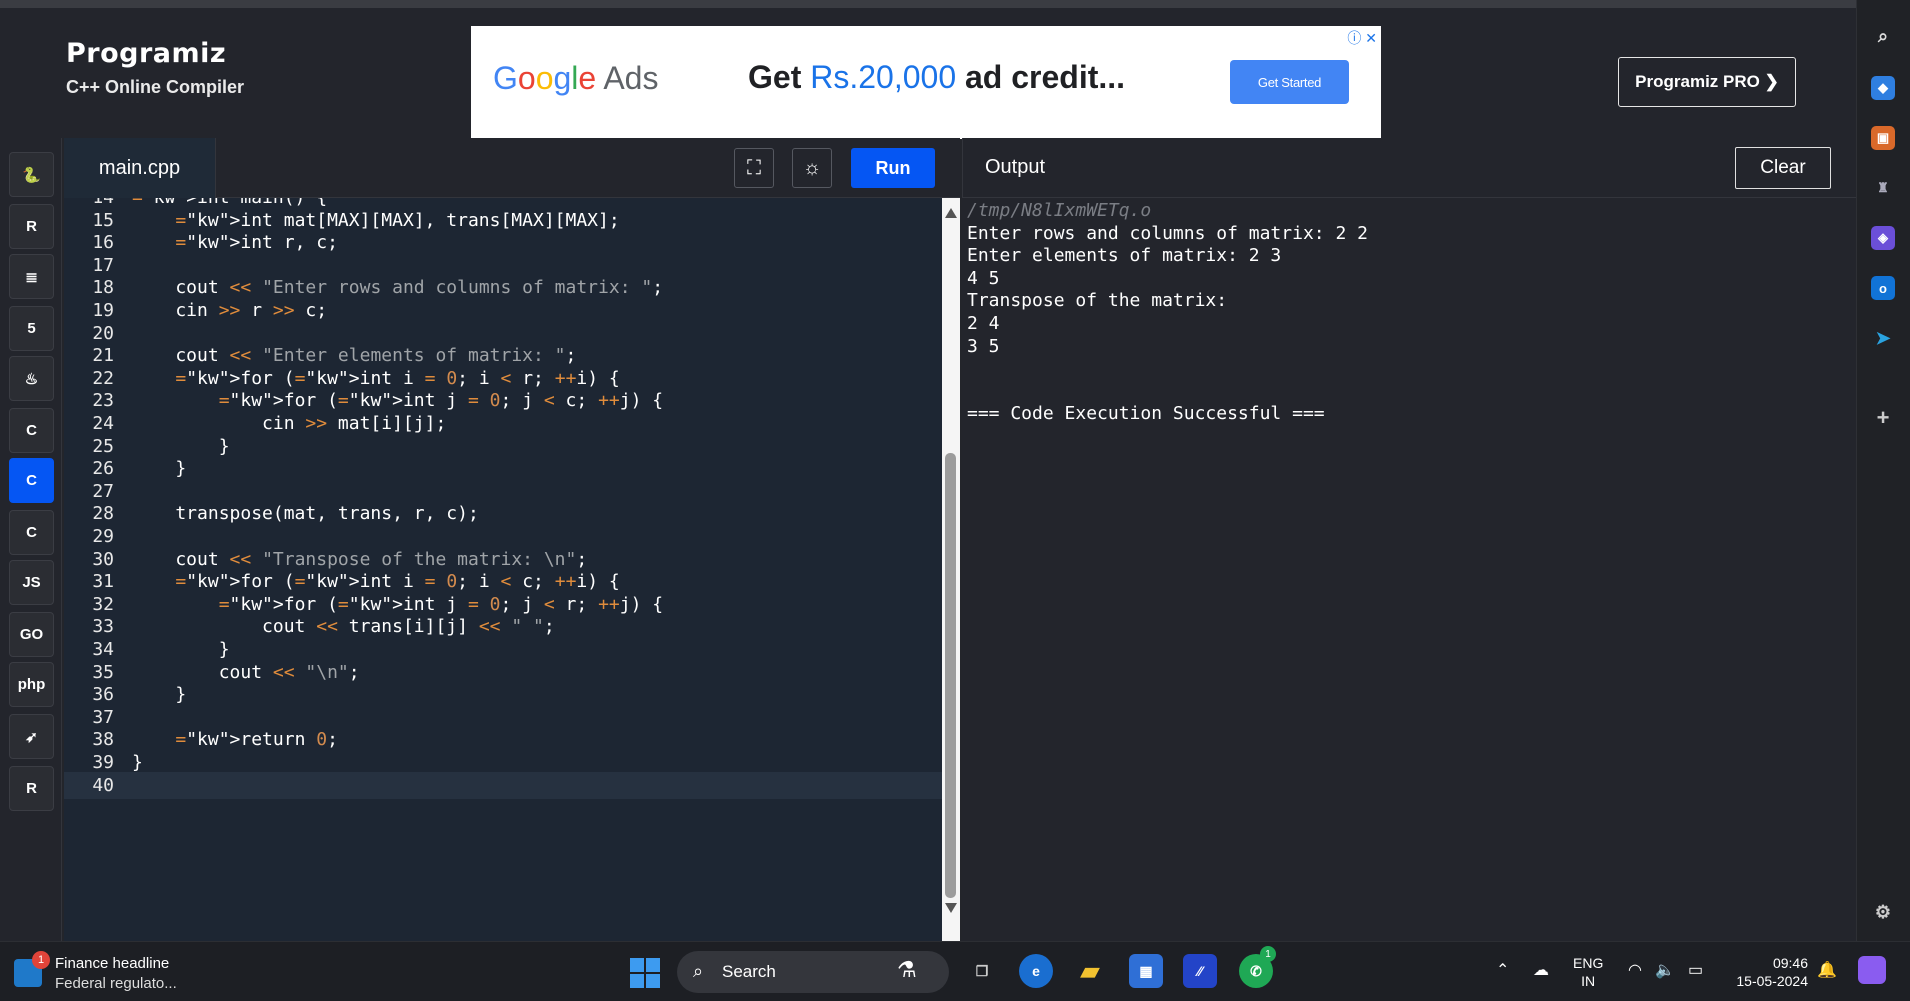 The height and width of the screenshot is (1001, 1910). Describe the element at coordinates (982, 971) in the screenshot. I see `task-view-icon: ❐` at that location.